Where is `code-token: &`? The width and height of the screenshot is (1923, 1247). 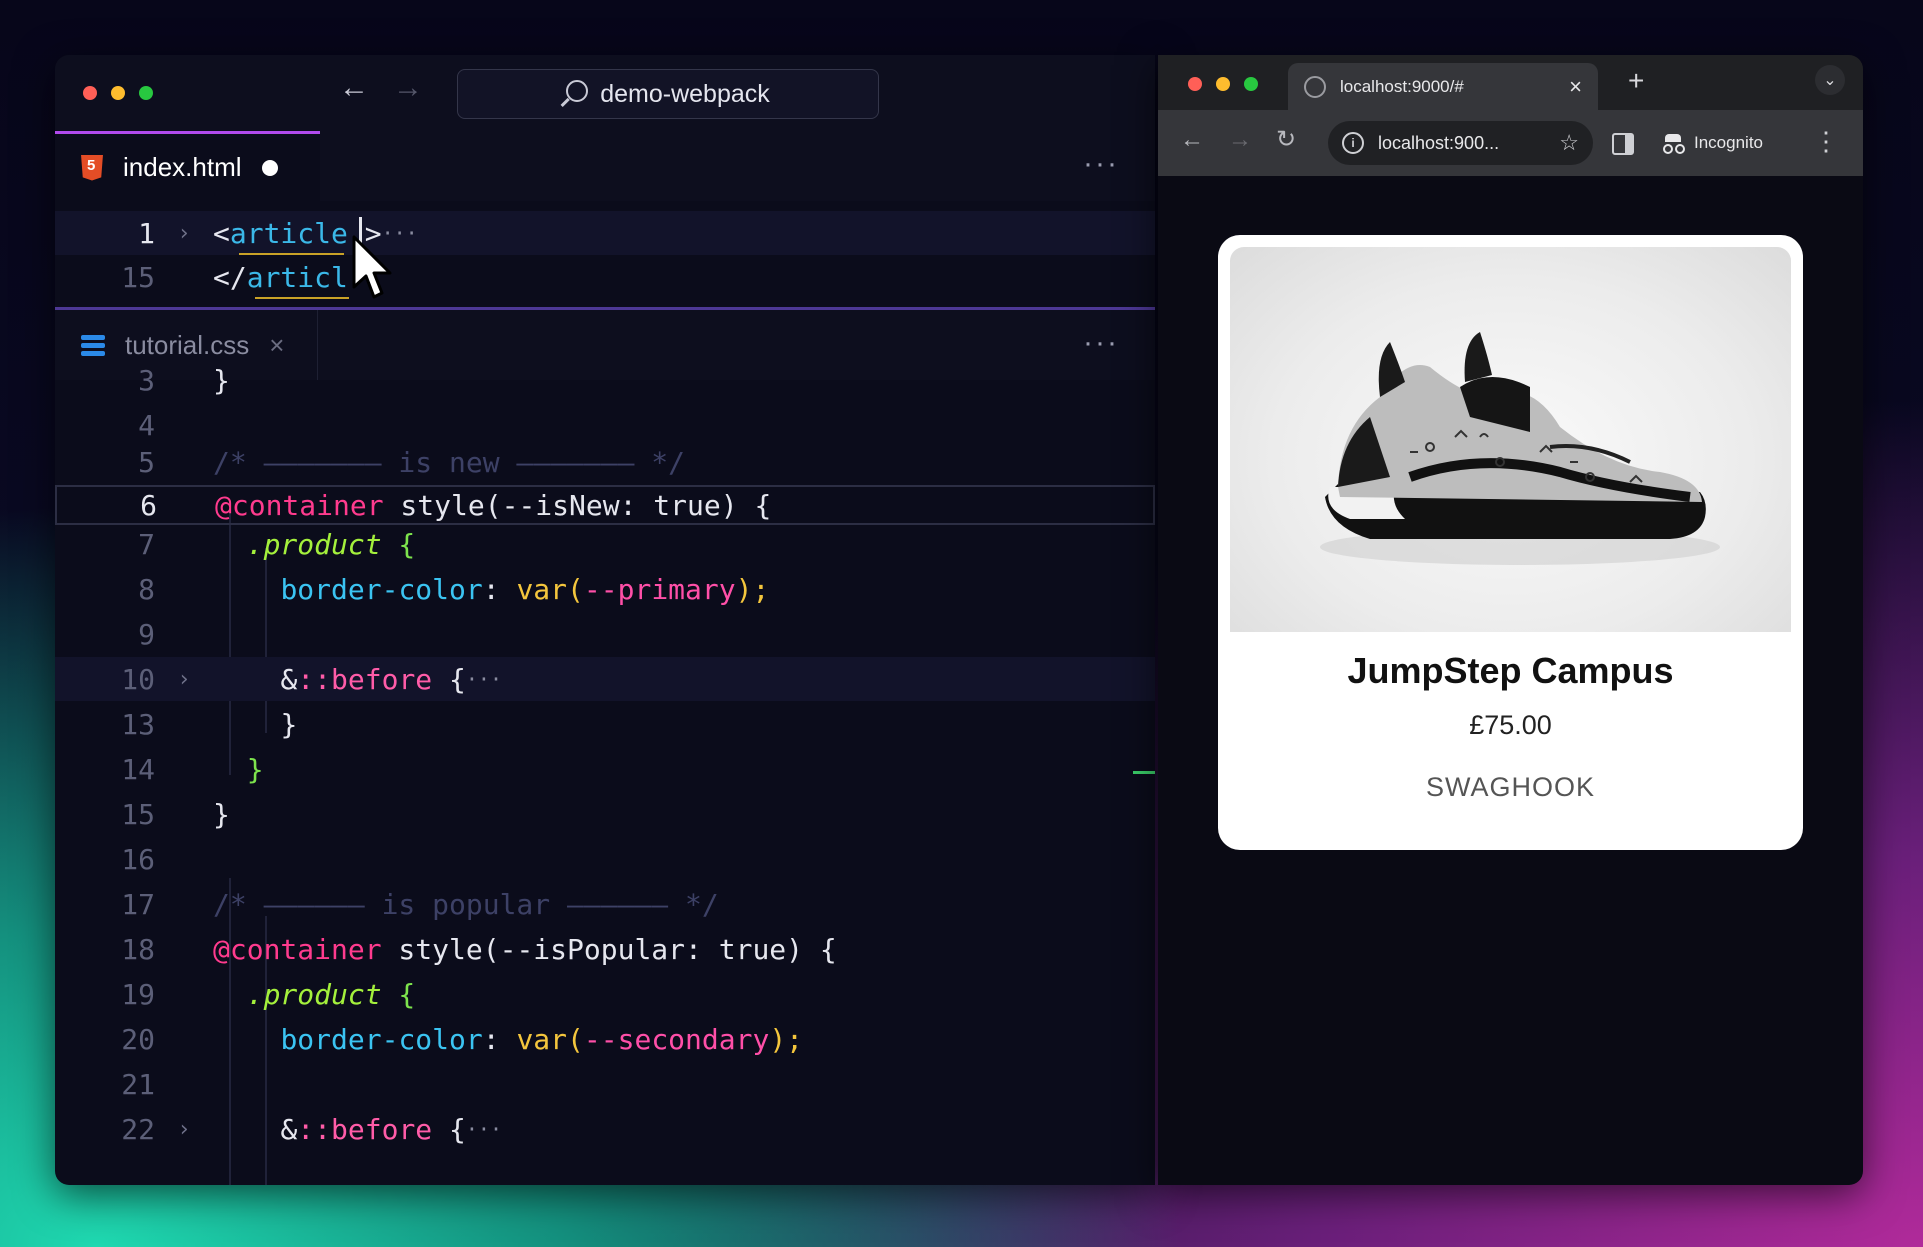
code-token: & is located at coordinates (289, 679).